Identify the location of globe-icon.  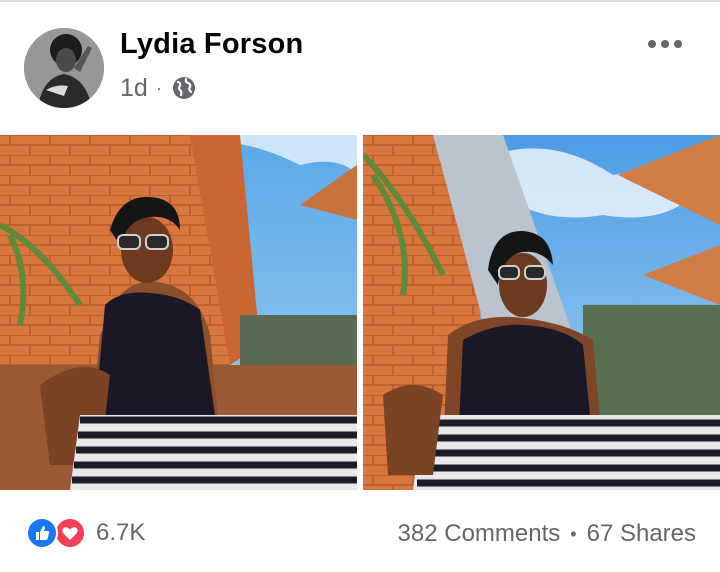
(184, 88).